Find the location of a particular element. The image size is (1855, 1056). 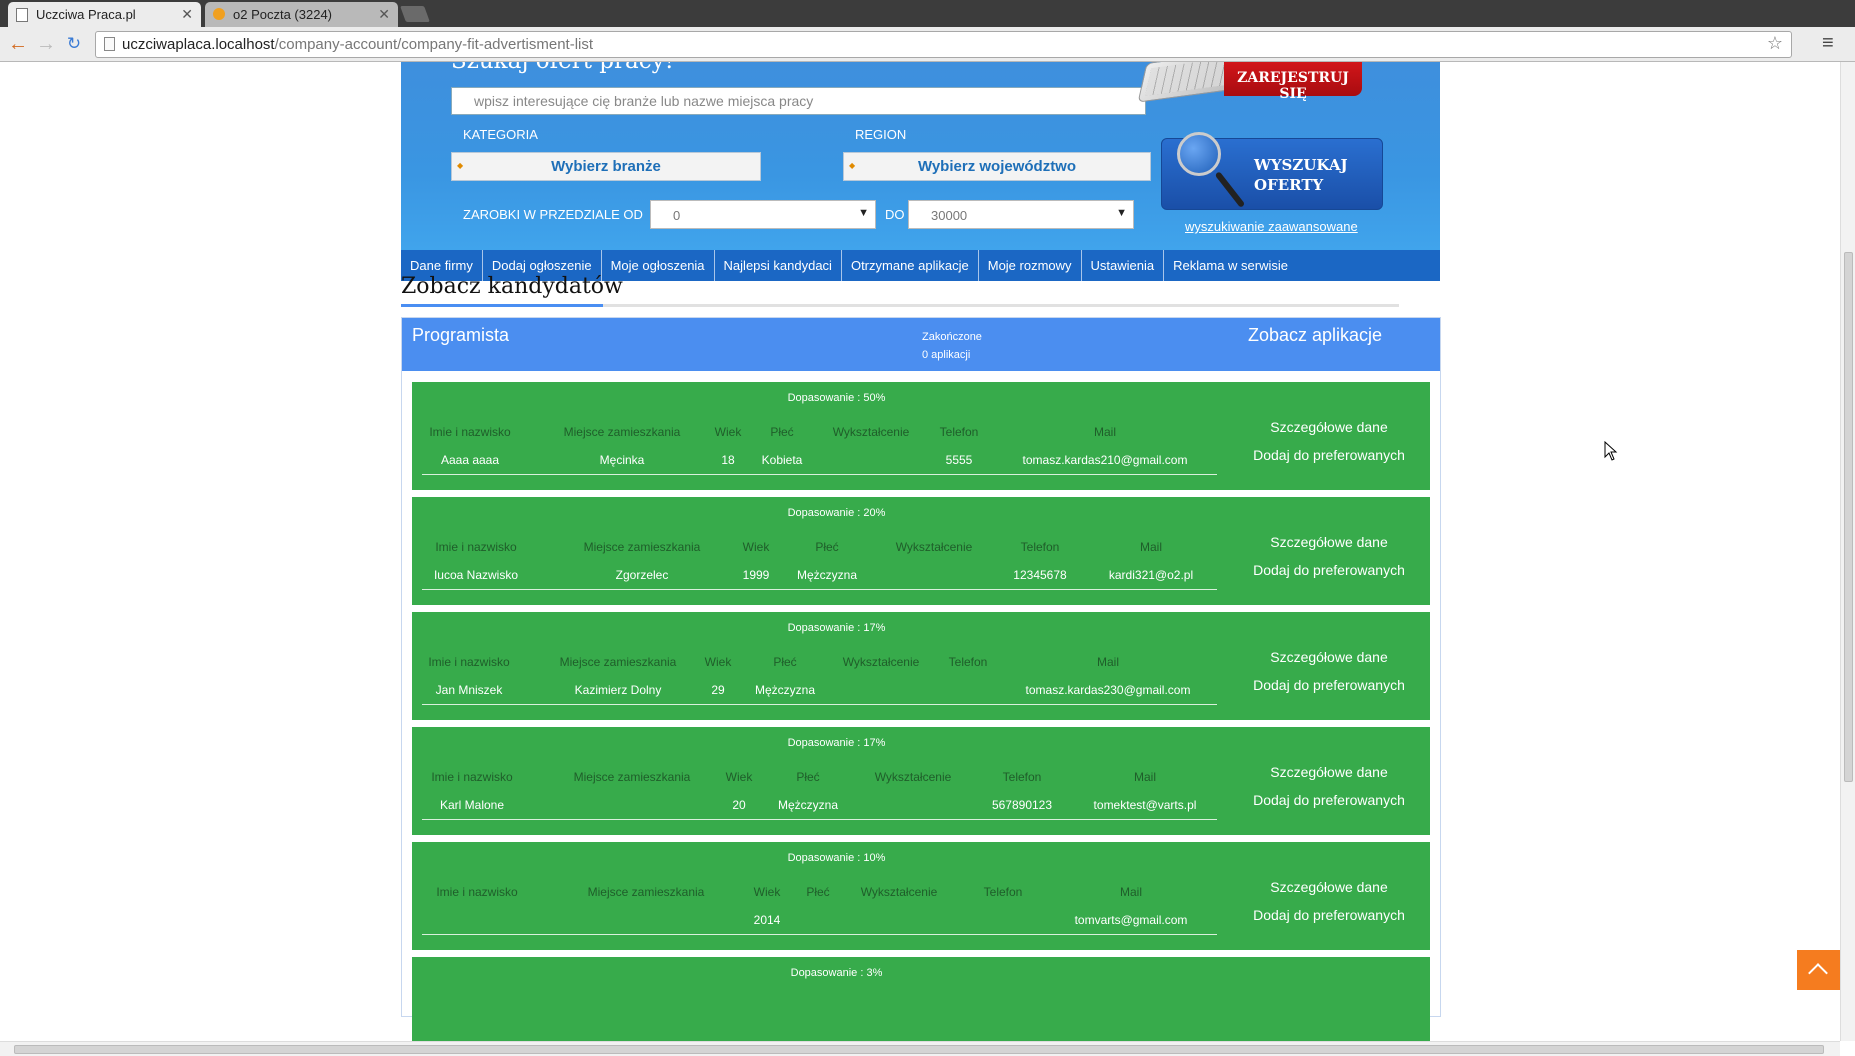

magnifier-icon is located at coordinates (1199, 154).